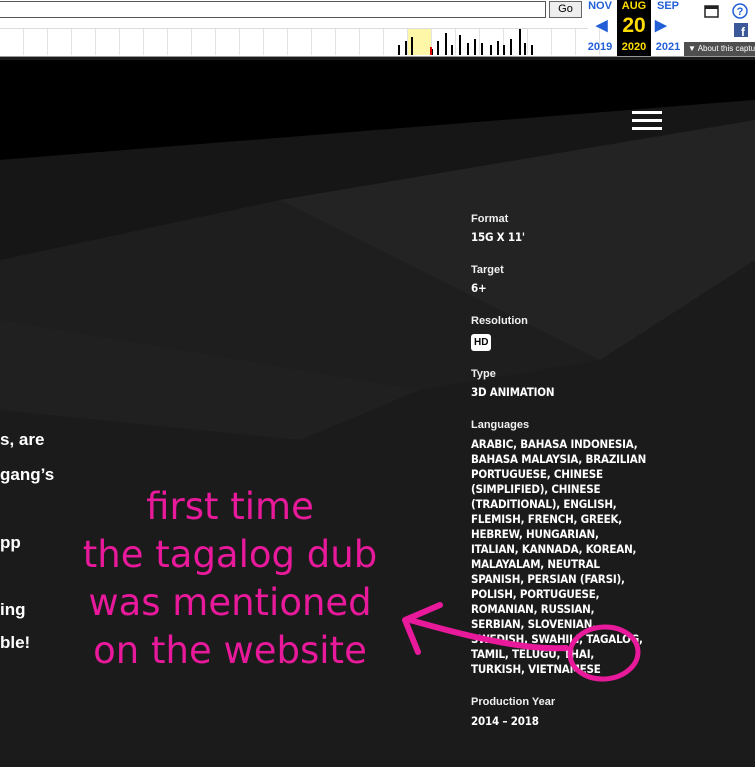 The height and width of the screenshot is (767, 755). Describe the element at coordinates (15, 642) in the screenshot. I see `body-text-line: ble!` at that location.